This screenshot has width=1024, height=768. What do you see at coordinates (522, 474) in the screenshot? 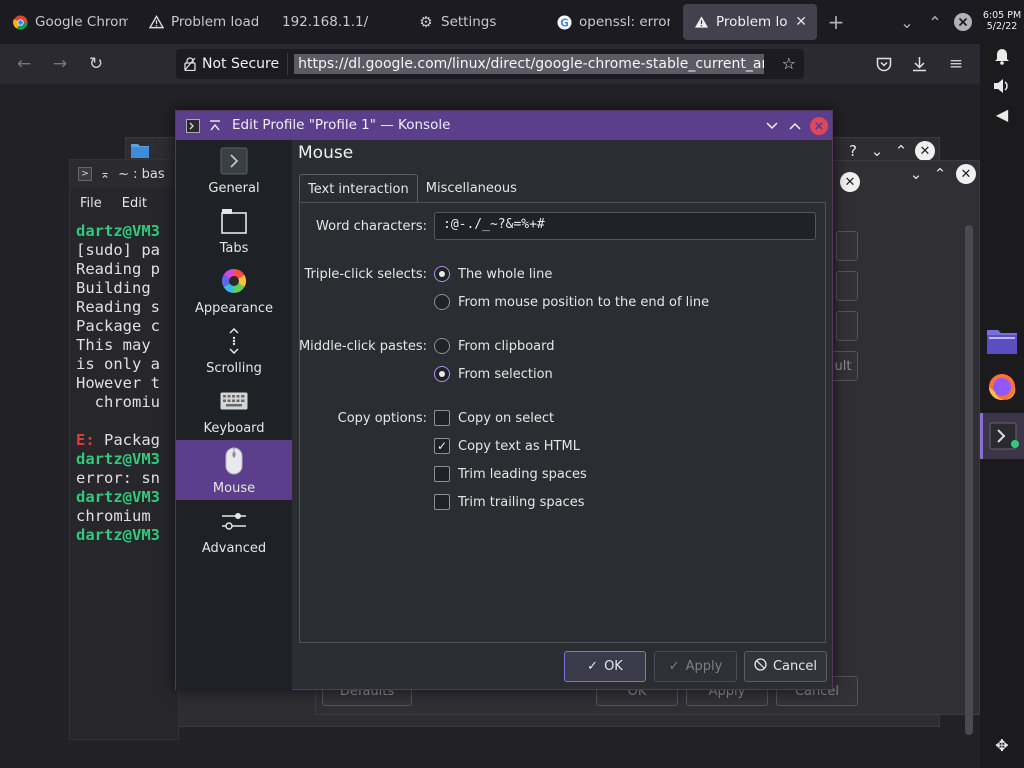
I see `option-label: Trim leading spaces` at bounding box center [522, 474].